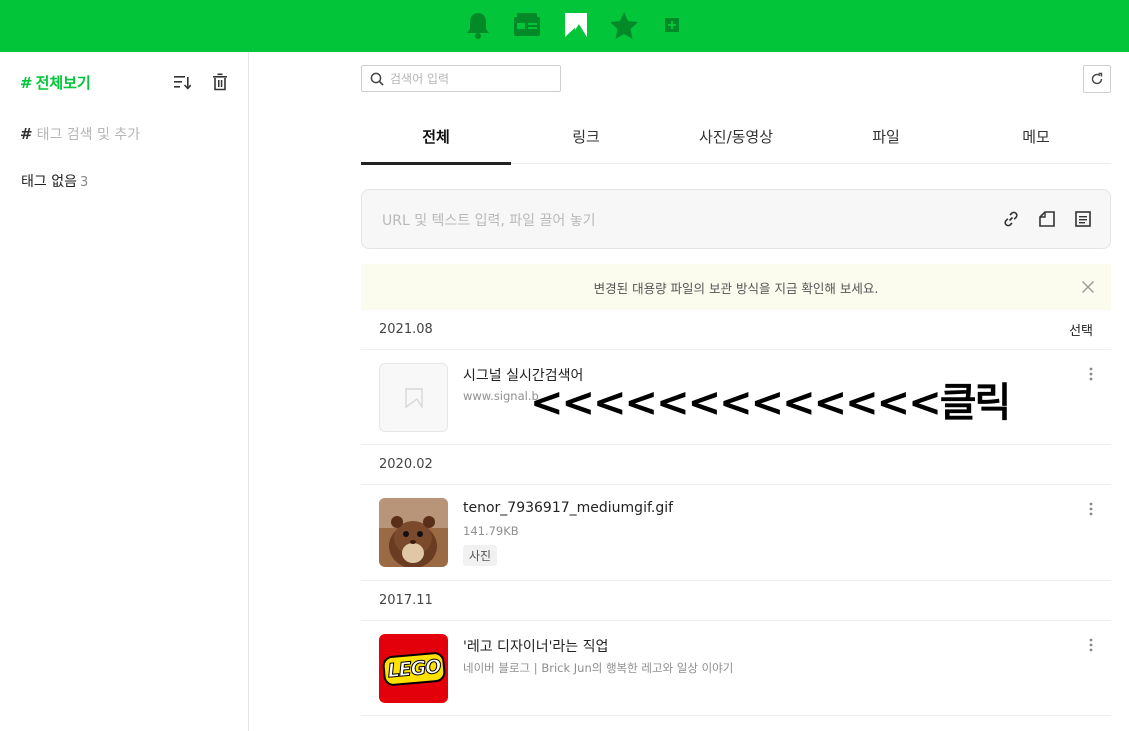 The height and width of the screenshot is (731, 1129). I want to click on add-file-button, so click(1047, 219).